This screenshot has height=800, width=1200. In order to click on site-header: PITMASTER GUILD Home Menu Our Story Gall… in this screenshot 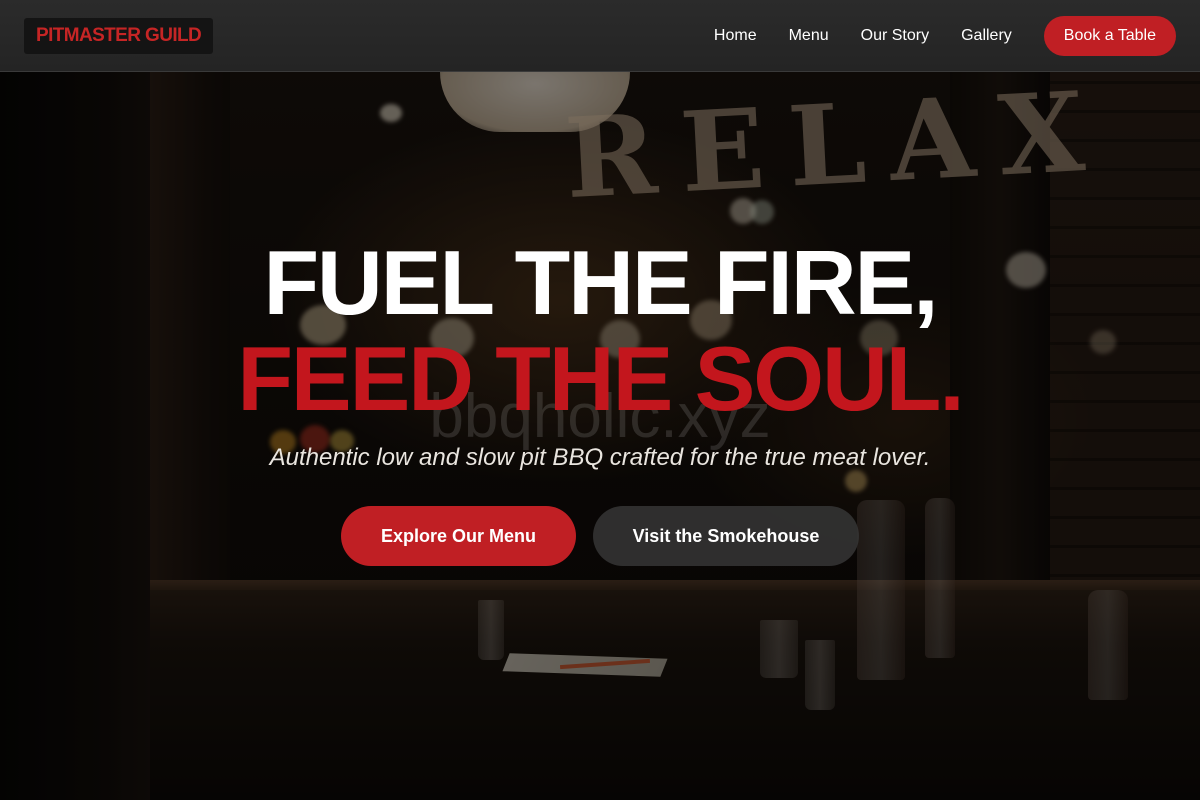, I will do `click(600, 36)`.